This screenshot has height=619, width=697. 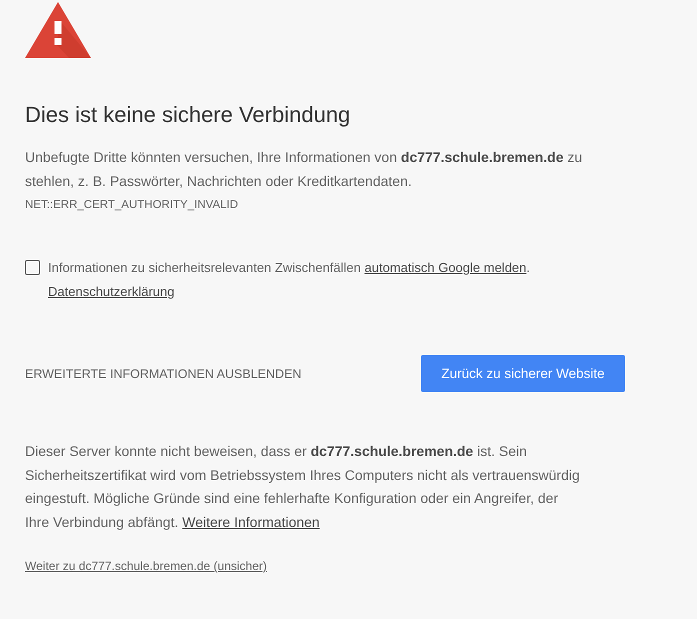 What do you see at coordinates (111, 292) in the screenshot?
I see `privacy-policy-link: Datenschutzerklärung` at bounding box center [111, 292].